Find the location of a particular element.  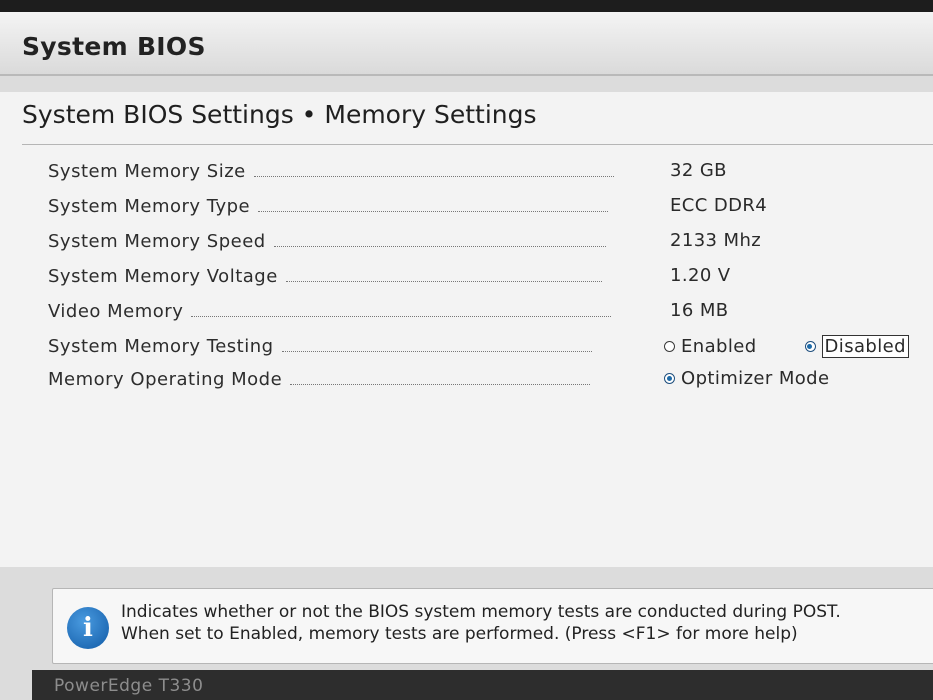

title-divider is located at coordinates (477, 144).